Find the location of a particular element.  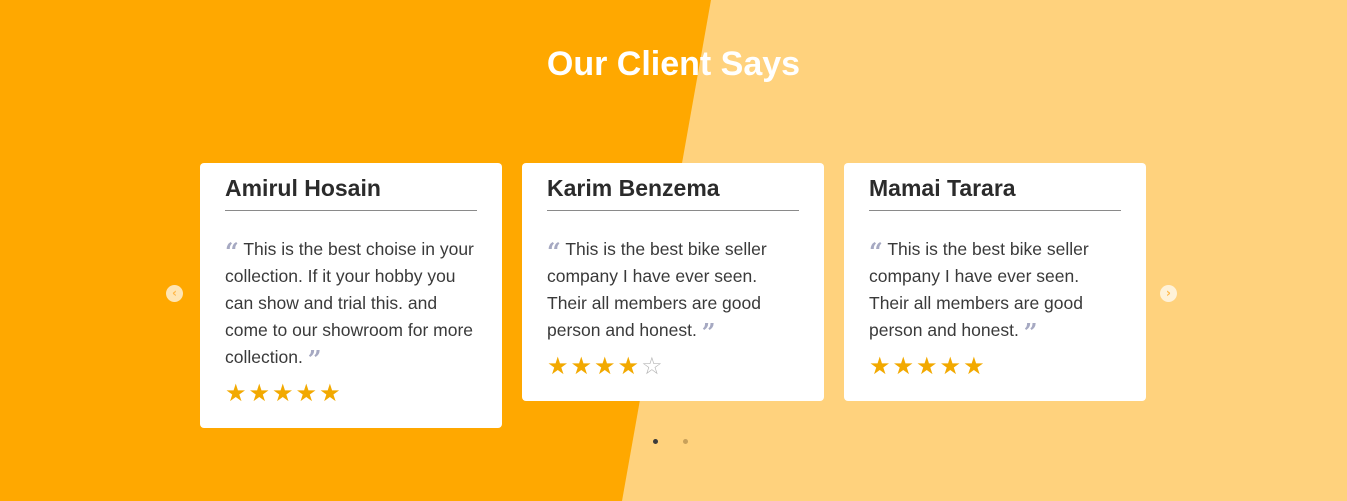

client-name: Karim Benzema is located at coordinates (673, 192).